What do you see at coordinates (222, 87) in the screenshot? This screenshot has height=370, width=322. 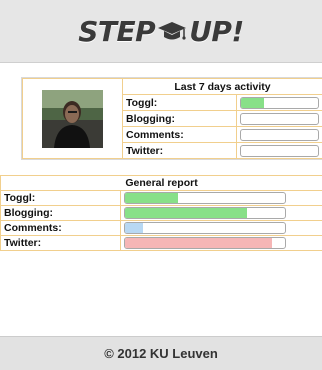 I see `activity-title: Last 7 days activity` at bounding box center [222, 87].